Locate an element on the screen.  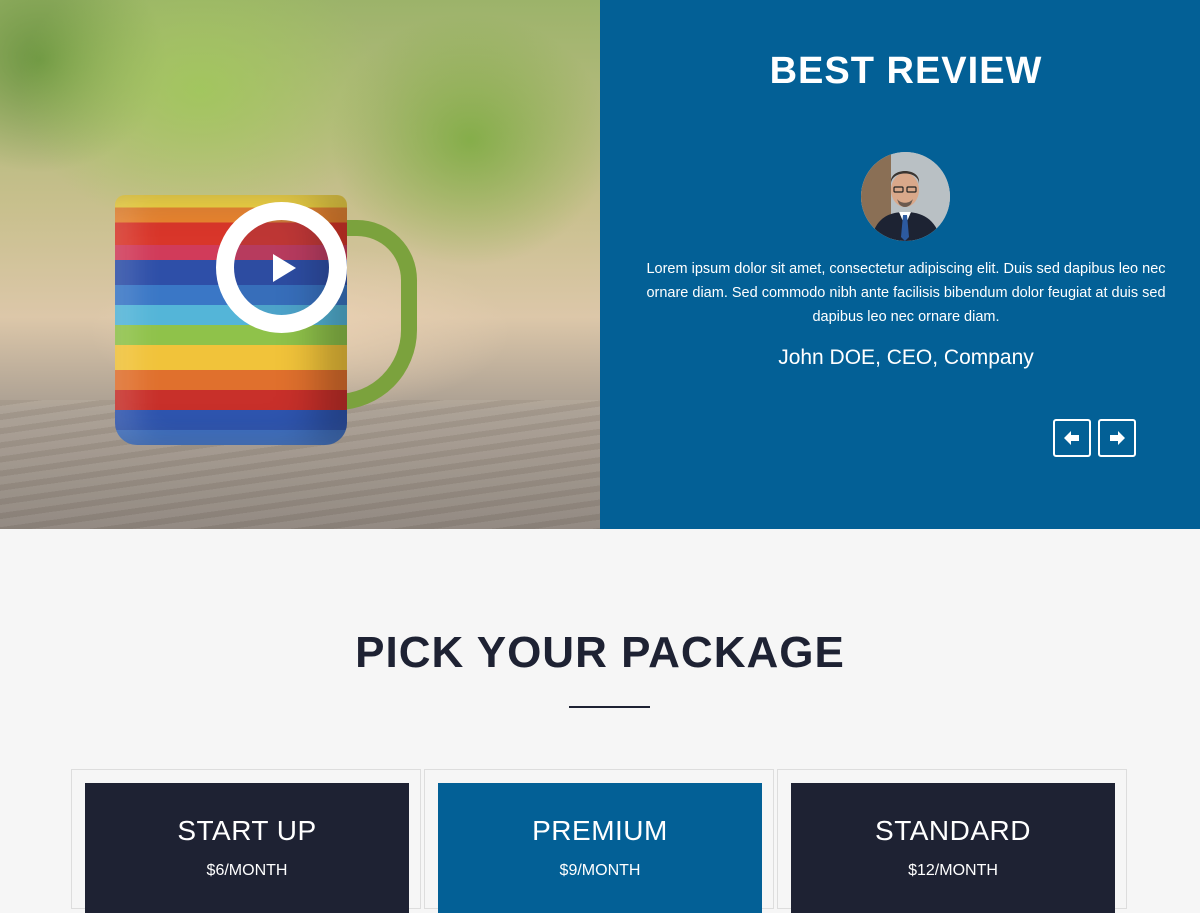
package-price: $9/MONTH is located at coordinates (600, 870).